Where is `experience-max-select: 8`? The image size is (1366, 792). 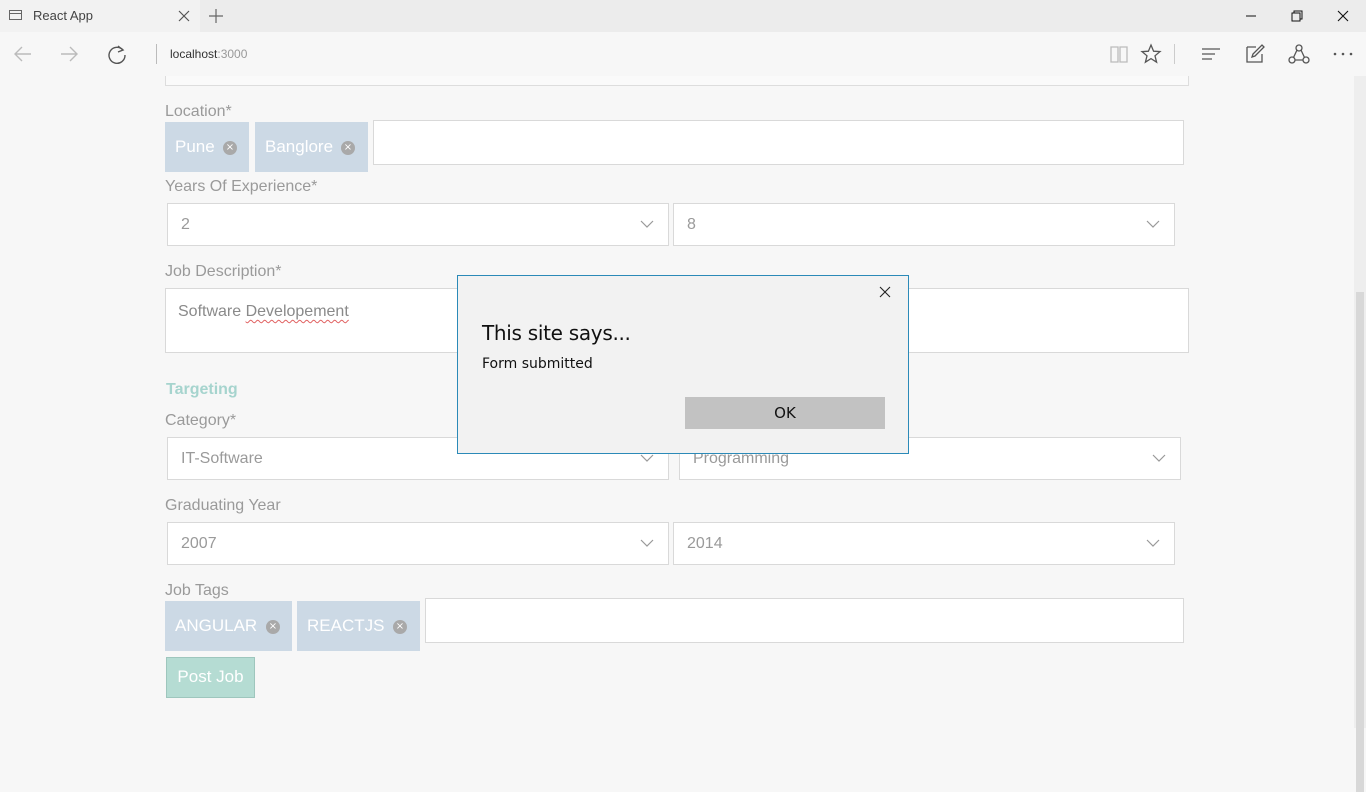 experience-max-select: 8 is located at coordinates (924, 224).